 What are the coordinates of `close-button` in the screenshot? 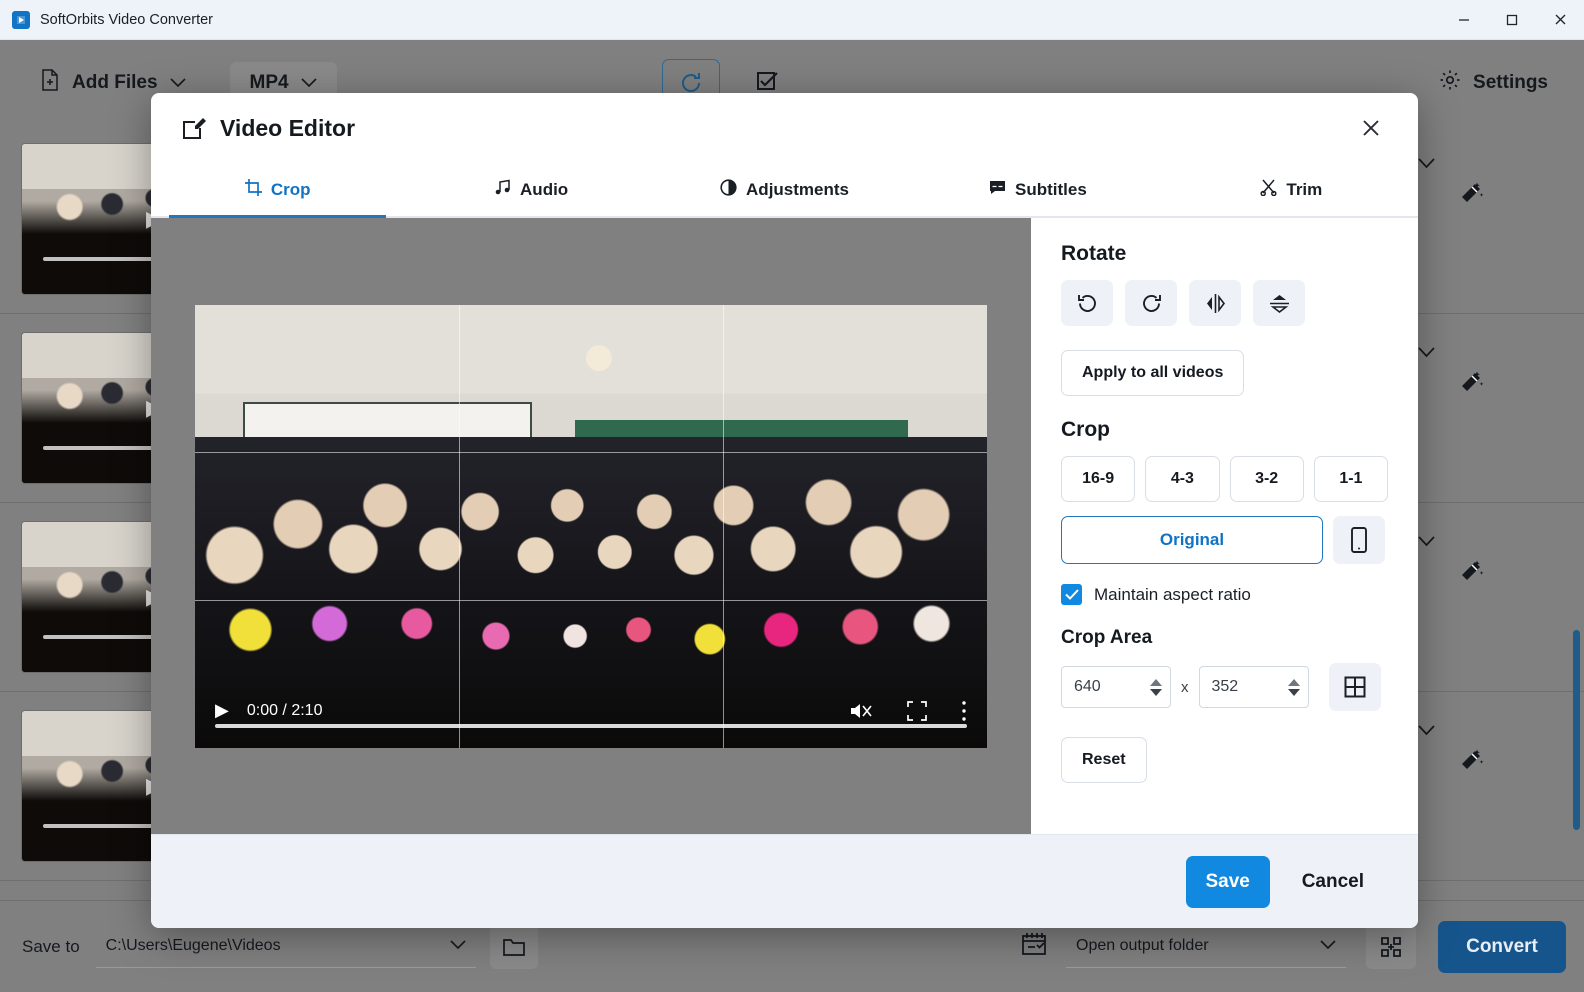 It's located at (1560, 19).